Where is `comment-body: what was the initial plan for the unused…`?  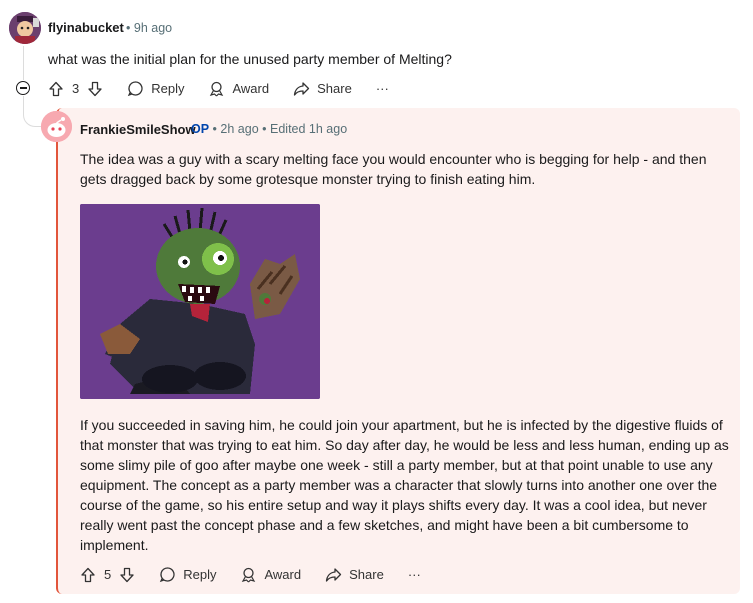 comment-body: what was the initial plan for the unused… is located at coordinates (250, 59).